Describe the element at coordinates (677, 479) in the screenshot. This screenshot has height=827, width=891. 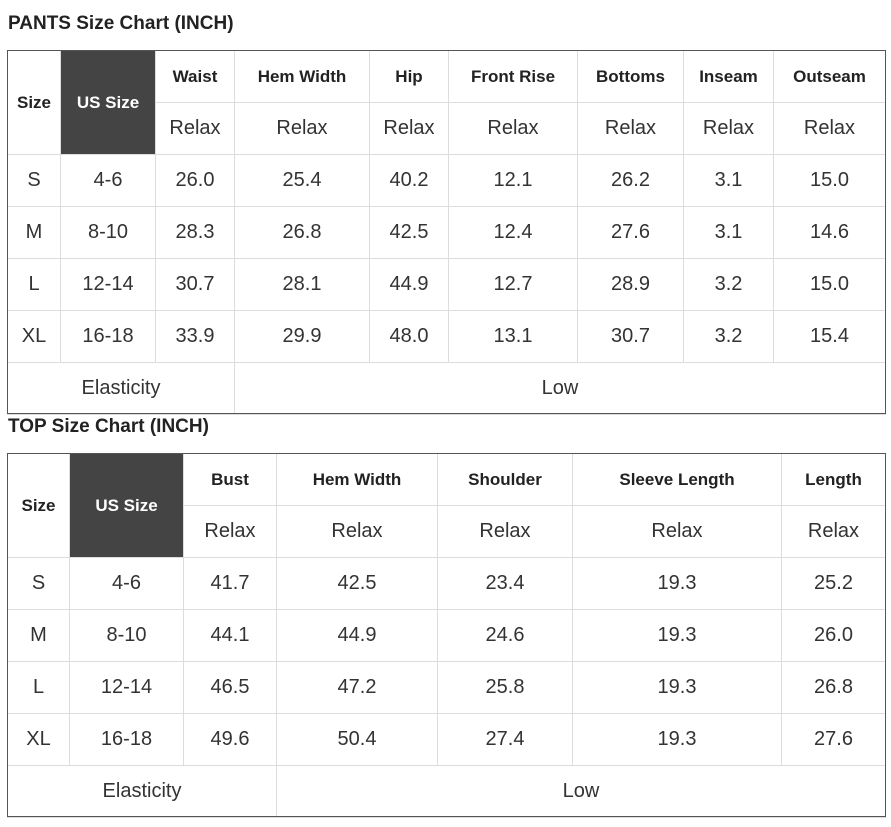
I see `top-col-sleeve-length: Sleeve Length` at that location.